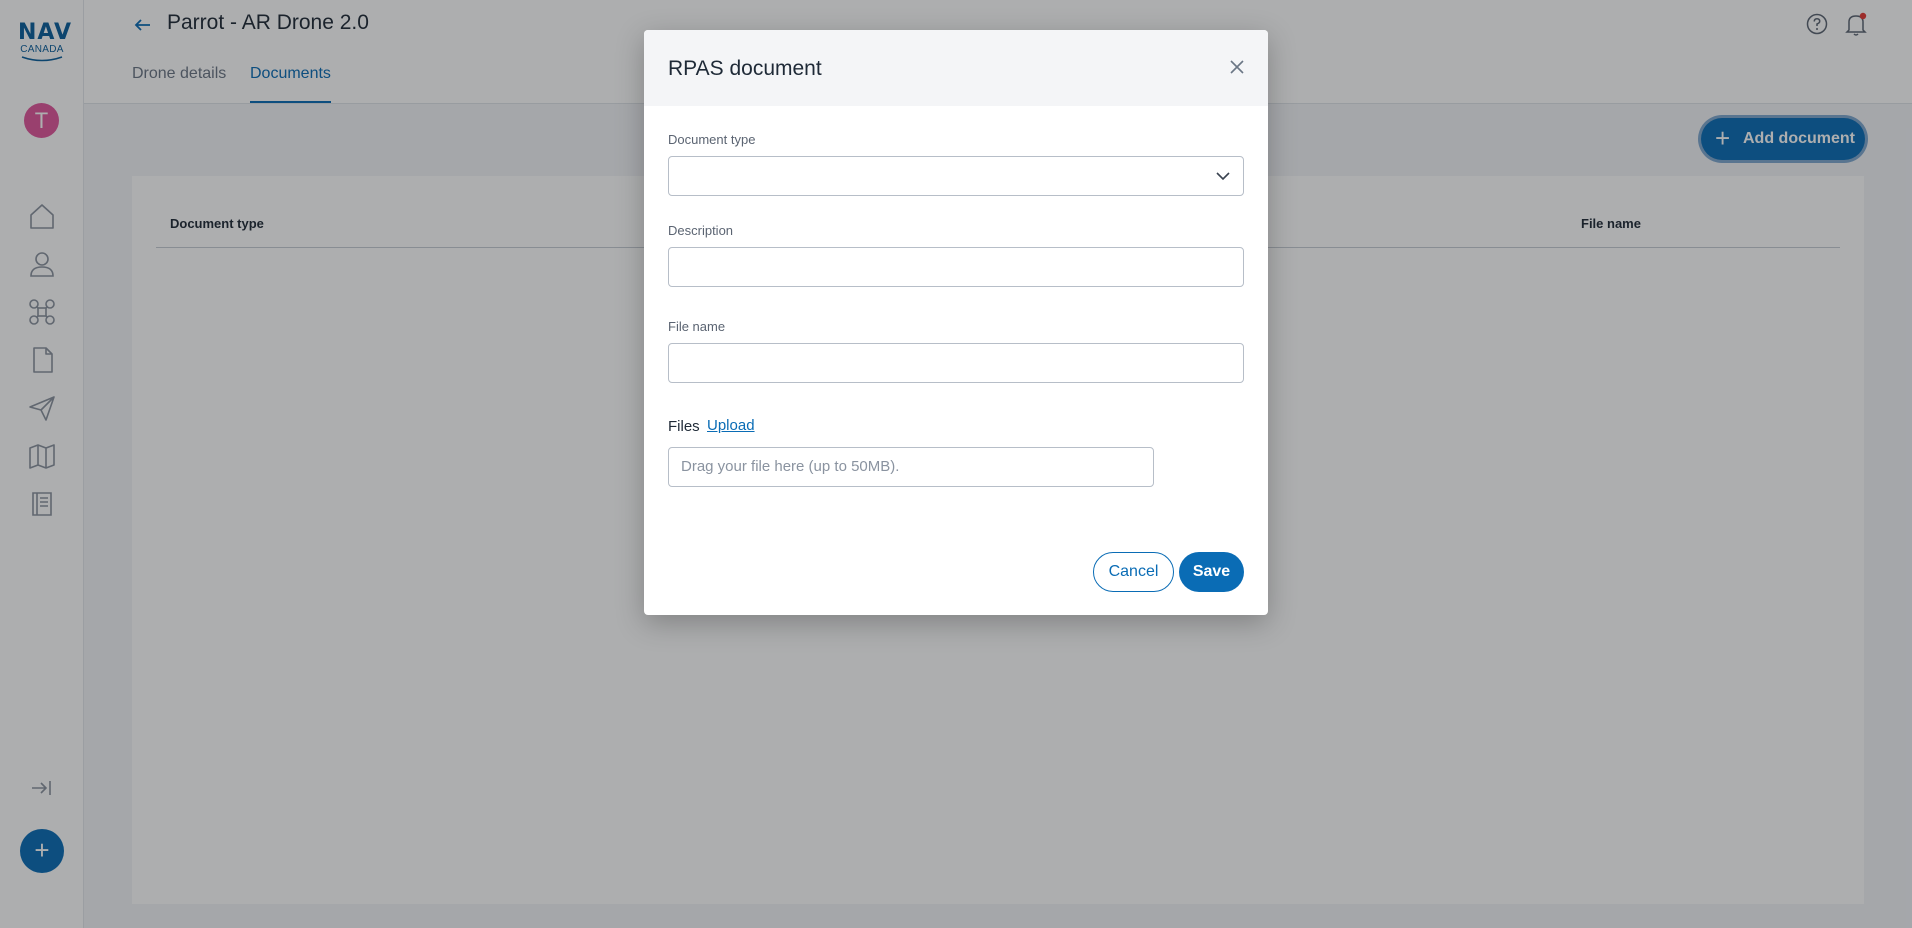 The height and width of the screenshot is (928, 1912). What do you see at coordinates (956, 267) in the screenshot?
I see `description-field` at bounding box center [956, 267].